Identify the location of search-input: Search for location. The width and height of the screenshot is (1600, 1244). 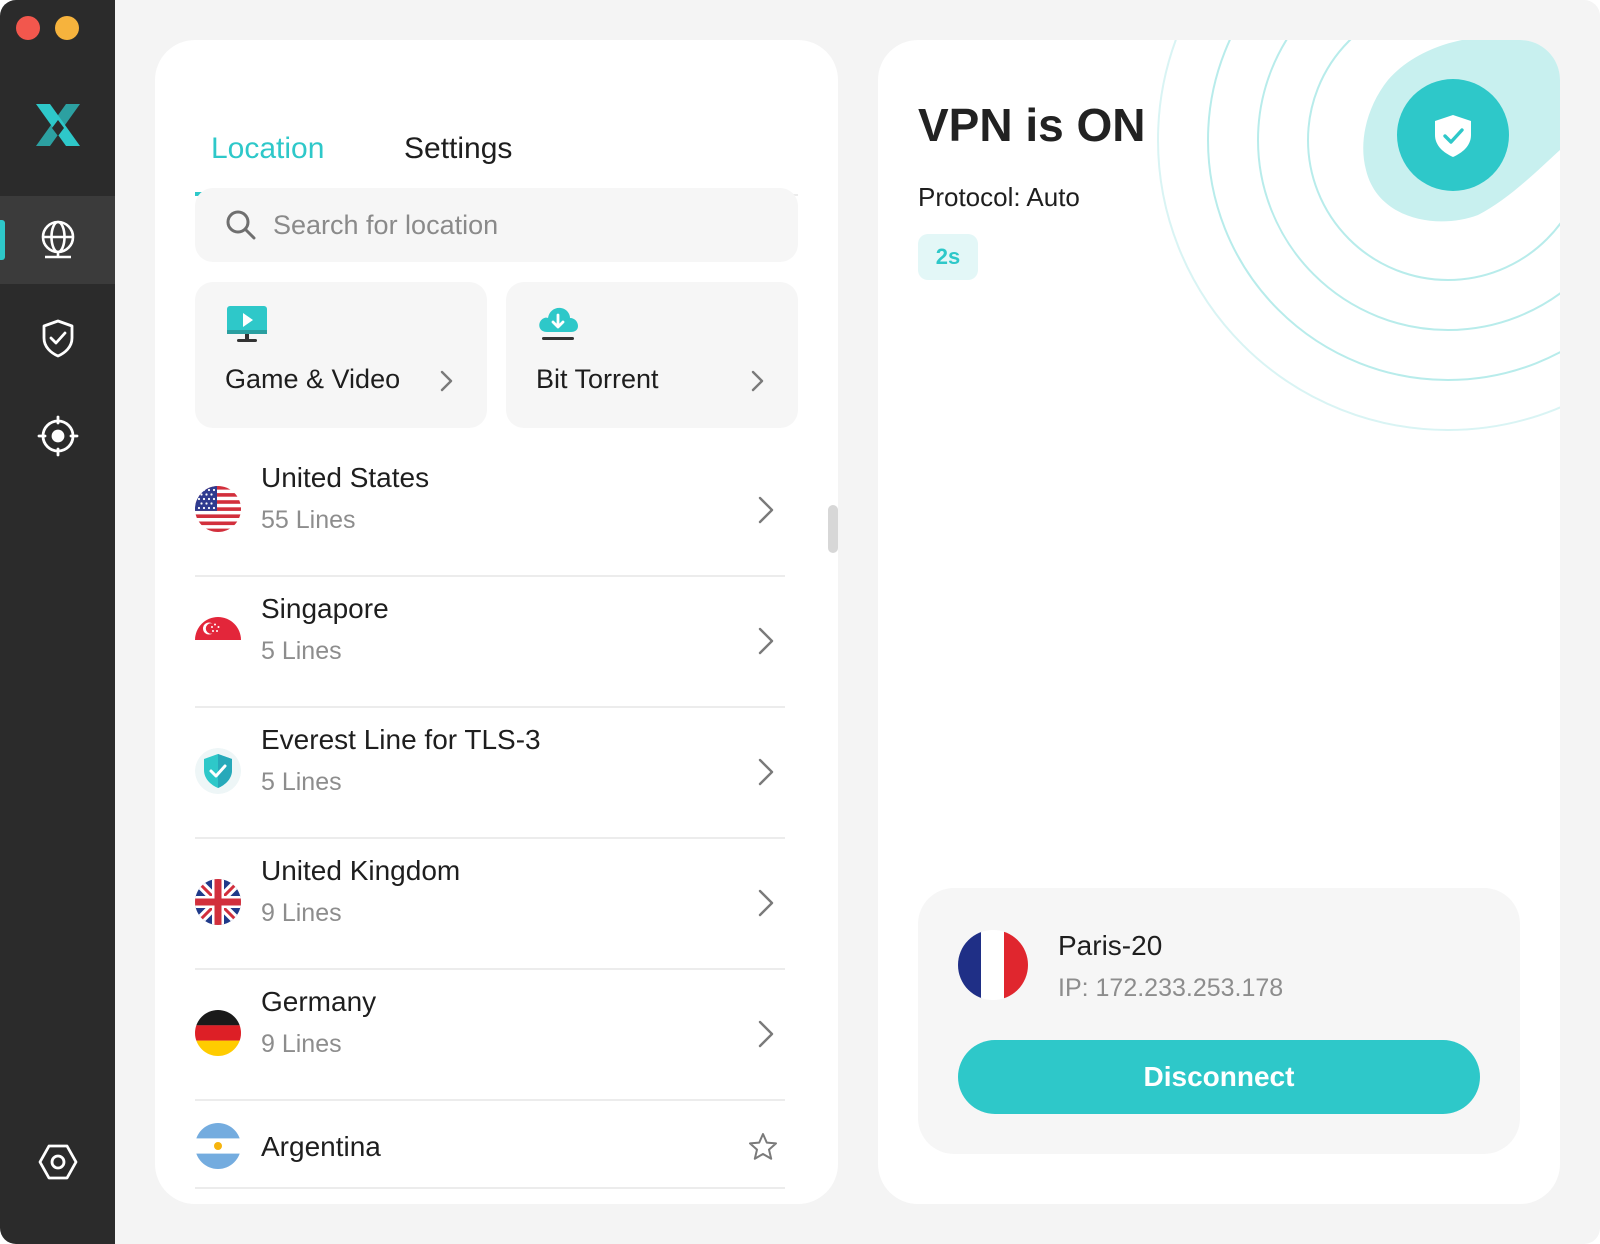
(496, 225).